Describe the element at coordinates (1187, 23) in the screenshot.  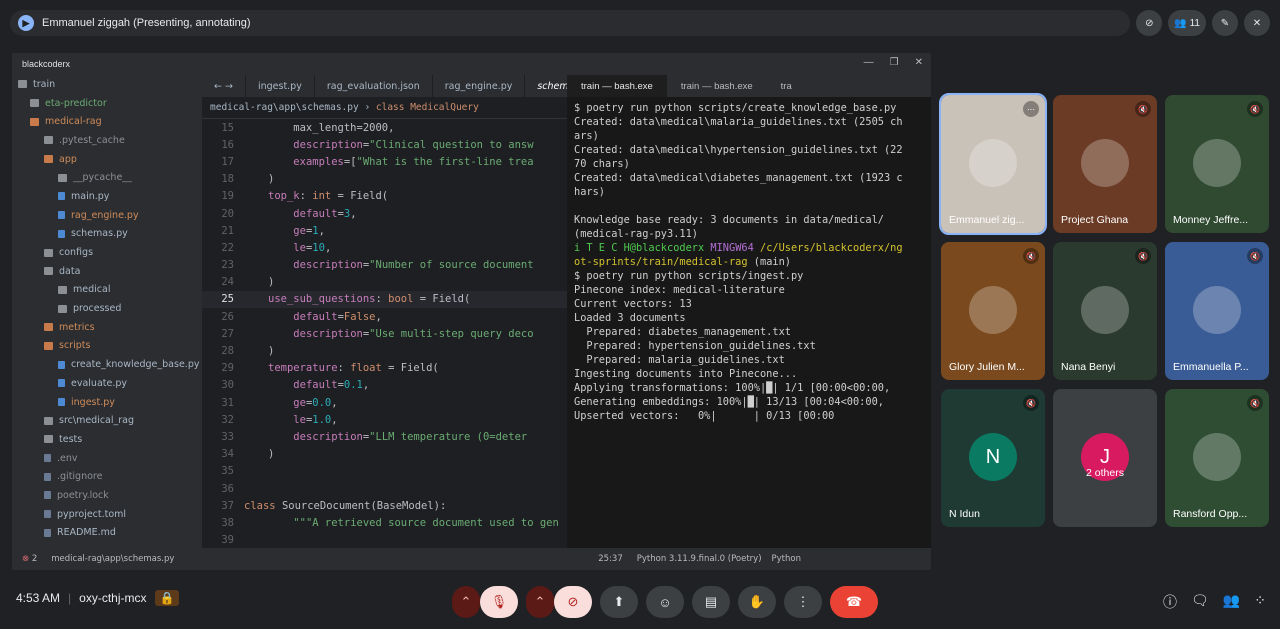
I see `participants-button: 👥 11` at that location.